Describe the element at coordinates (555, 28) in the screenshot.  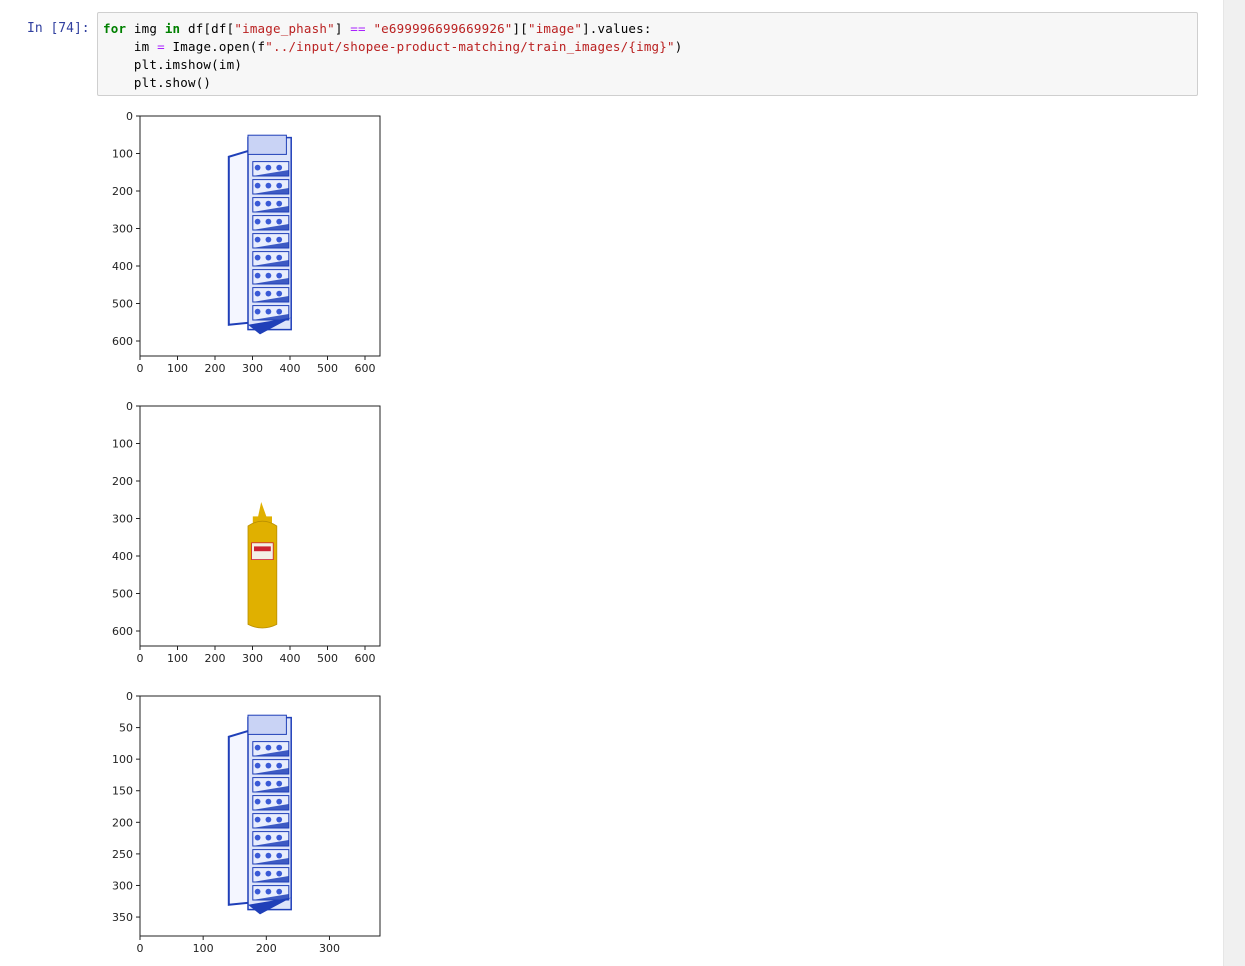
I see `code-string: "image"` at that location.